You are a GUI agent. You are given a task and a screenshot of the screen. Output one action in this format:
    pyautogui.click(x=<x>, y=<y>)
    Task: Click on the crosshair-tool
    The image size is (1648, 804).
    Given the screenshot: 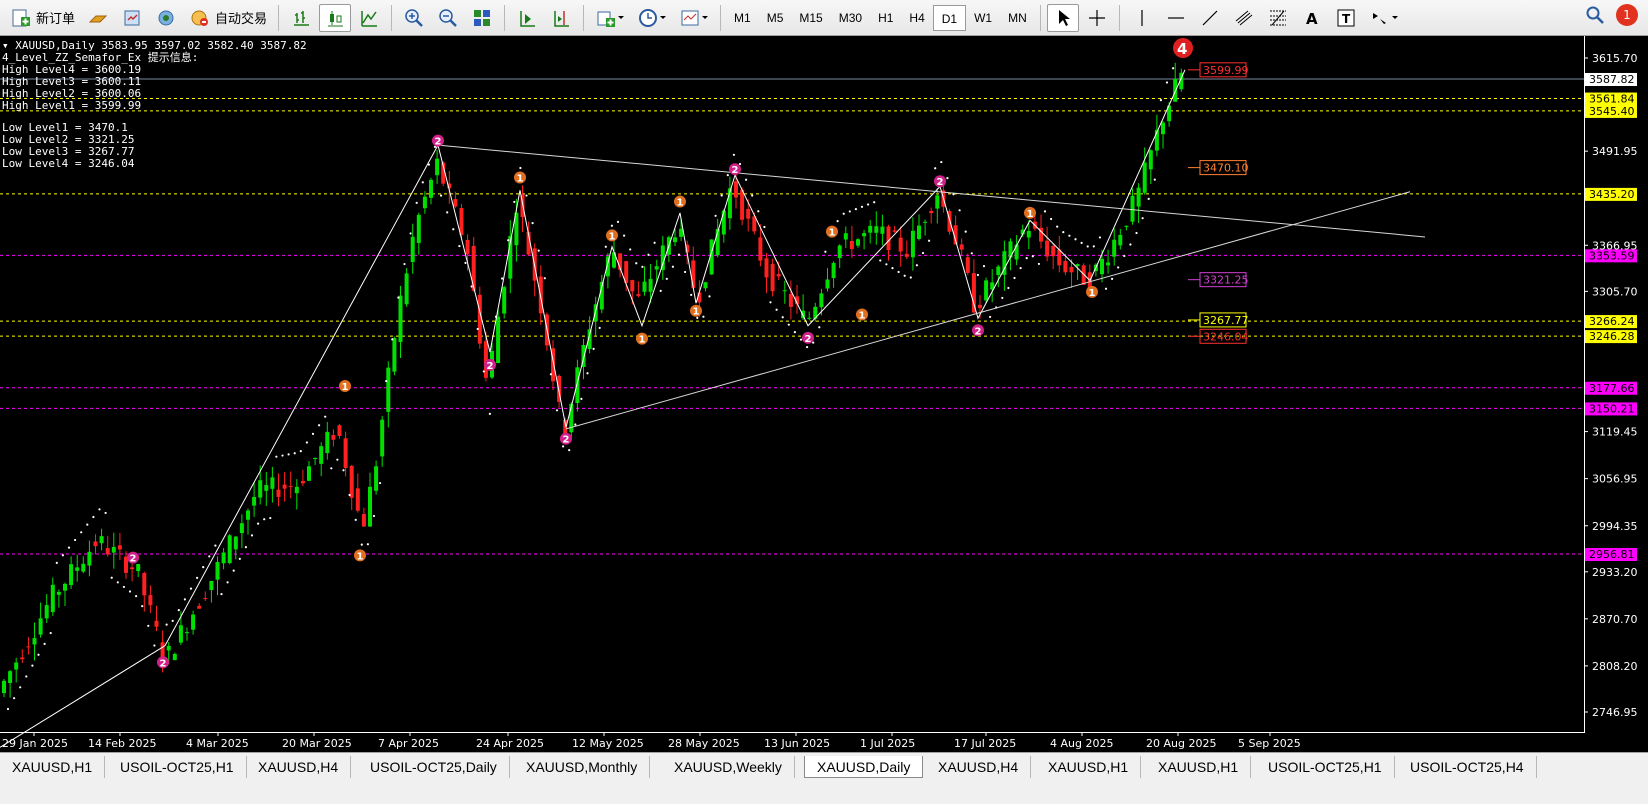 What is the action you would take?
    pyautogui.click(x=1097, y=18)
    